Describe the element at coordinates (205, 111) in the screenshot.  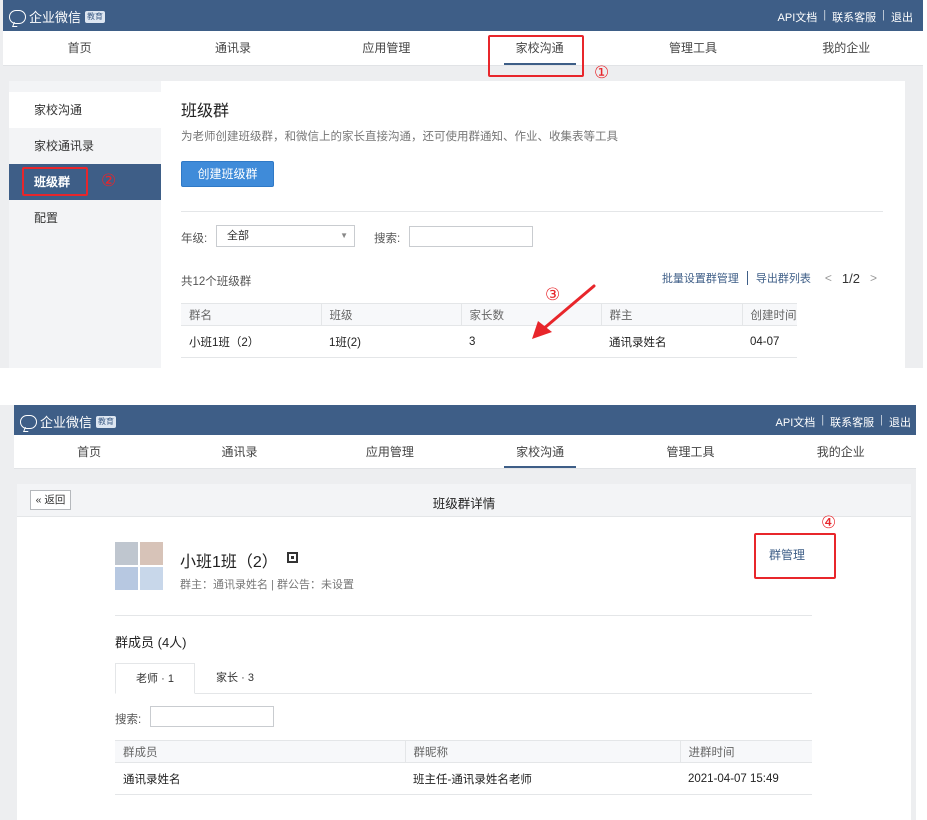
I see `page-title: 班级群` at that location.